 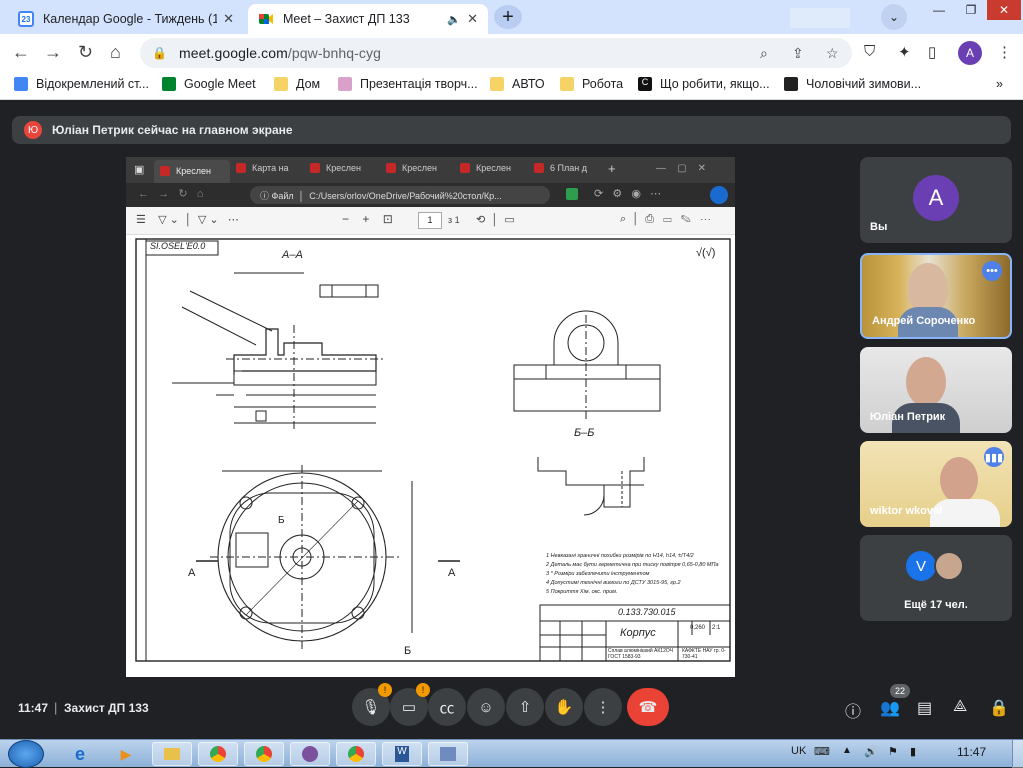 What do you see at coordinates (603, 707) in the screenshot?
I see `more-options-button: ⋮` at bounding box center [603, 707].